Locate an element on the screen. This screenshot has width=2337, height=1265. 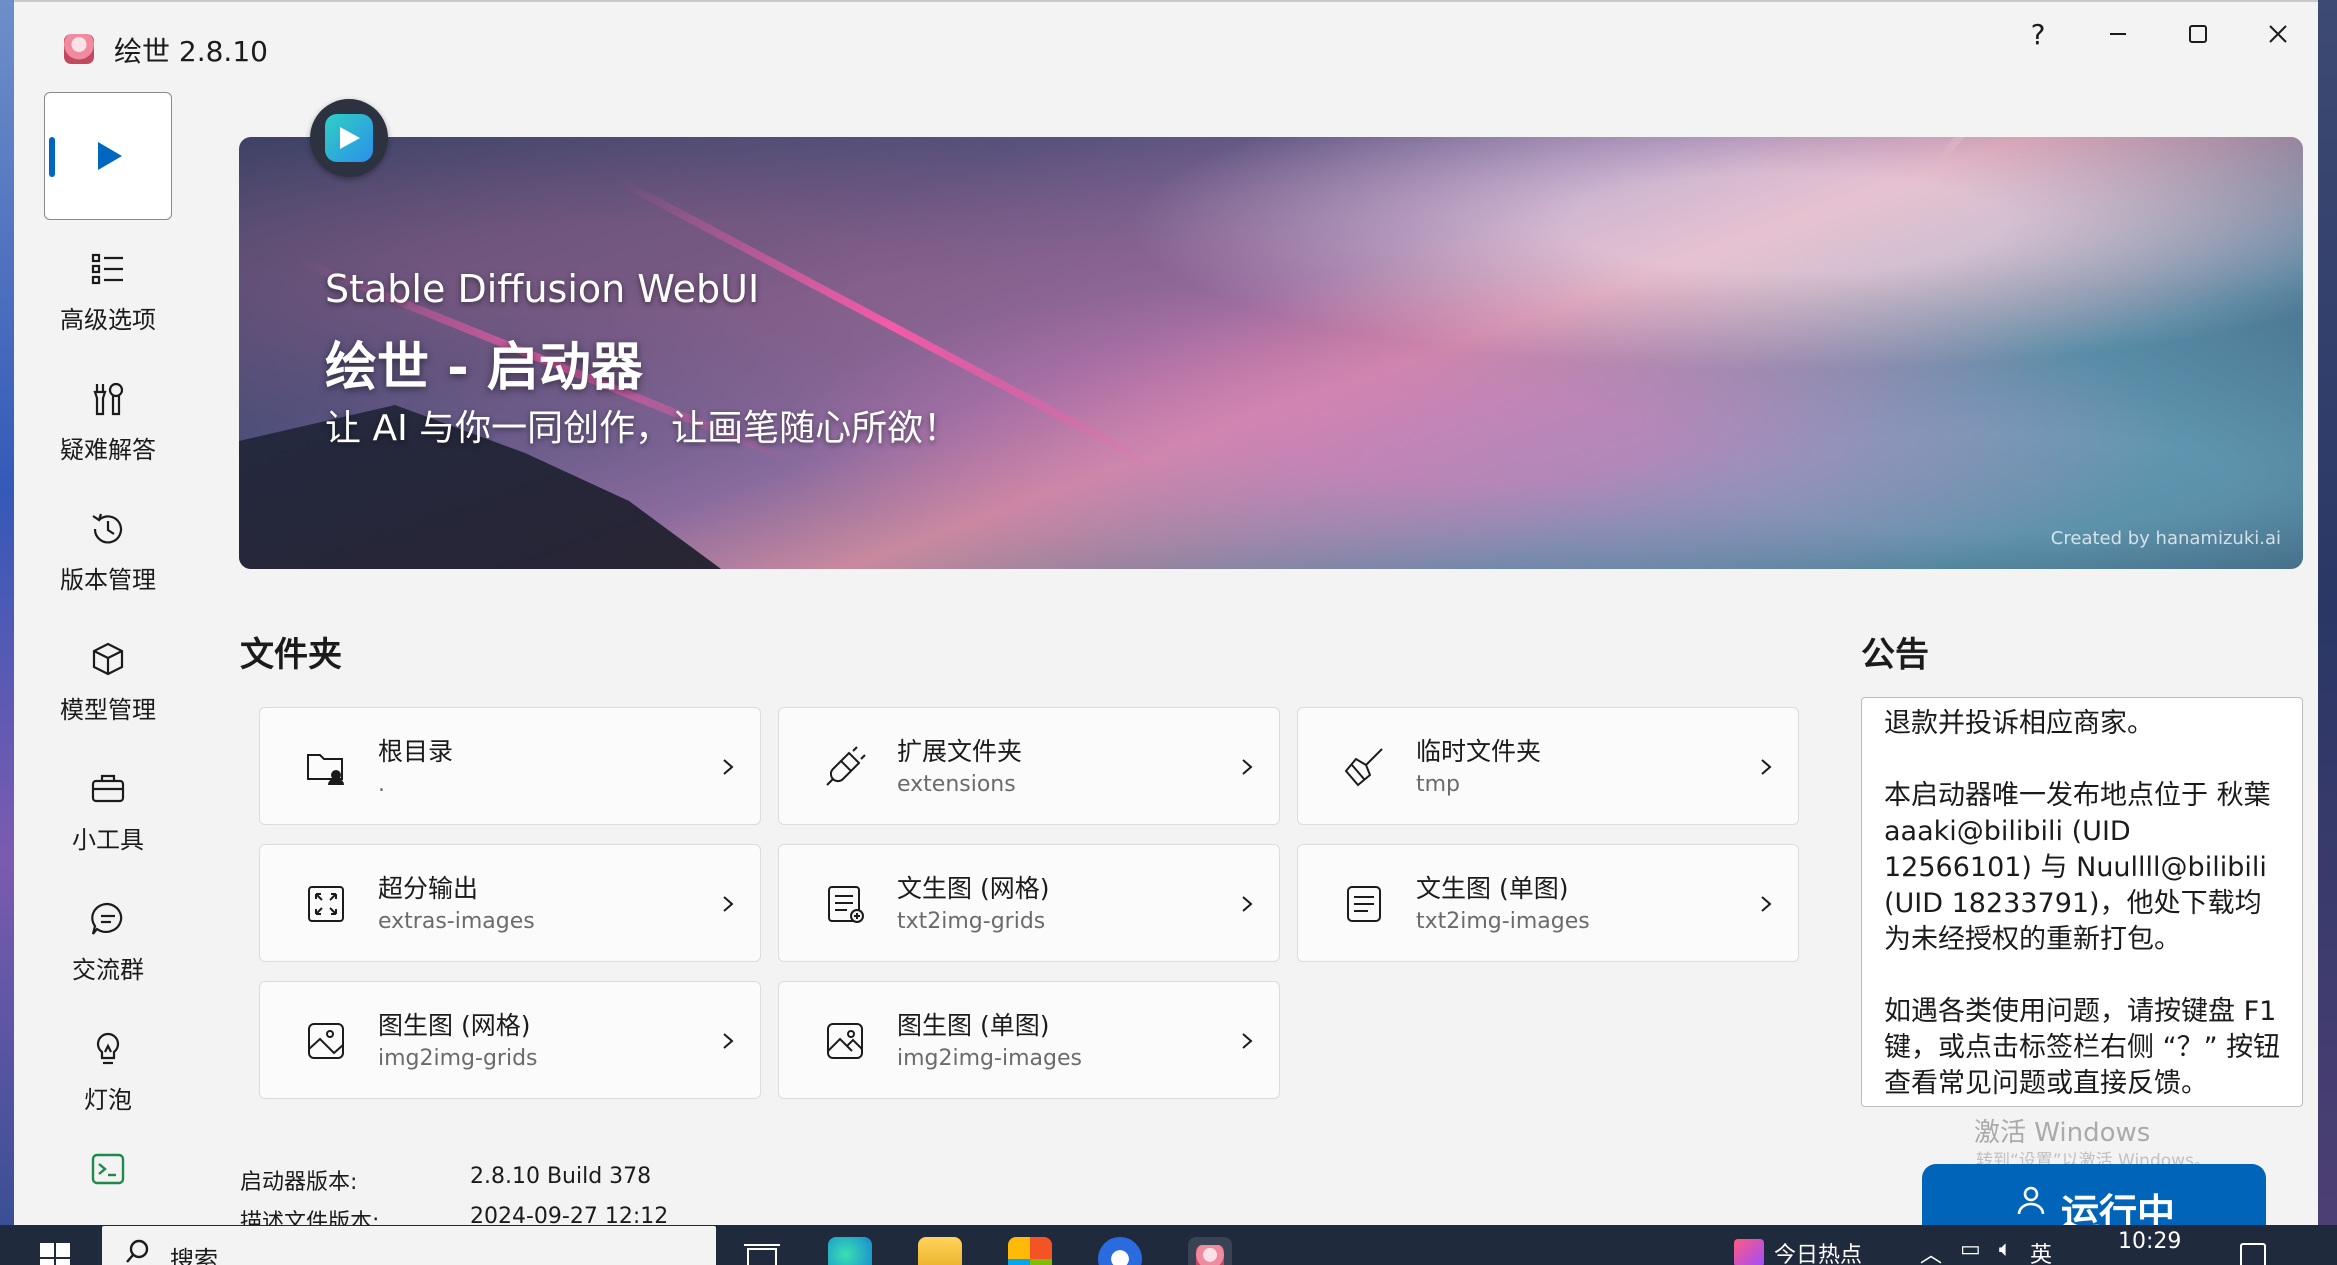
folder-tmp: 临时文件夹 tmp is located at coordinates (1548, 766).